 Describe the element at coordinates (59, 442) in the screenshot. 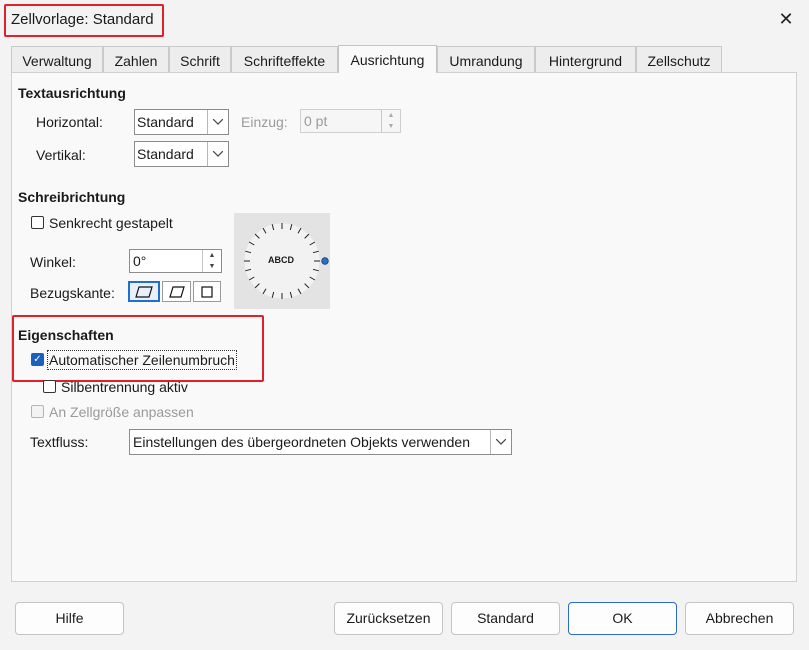

I see `textfluss-label: Textfluss:` at that location.